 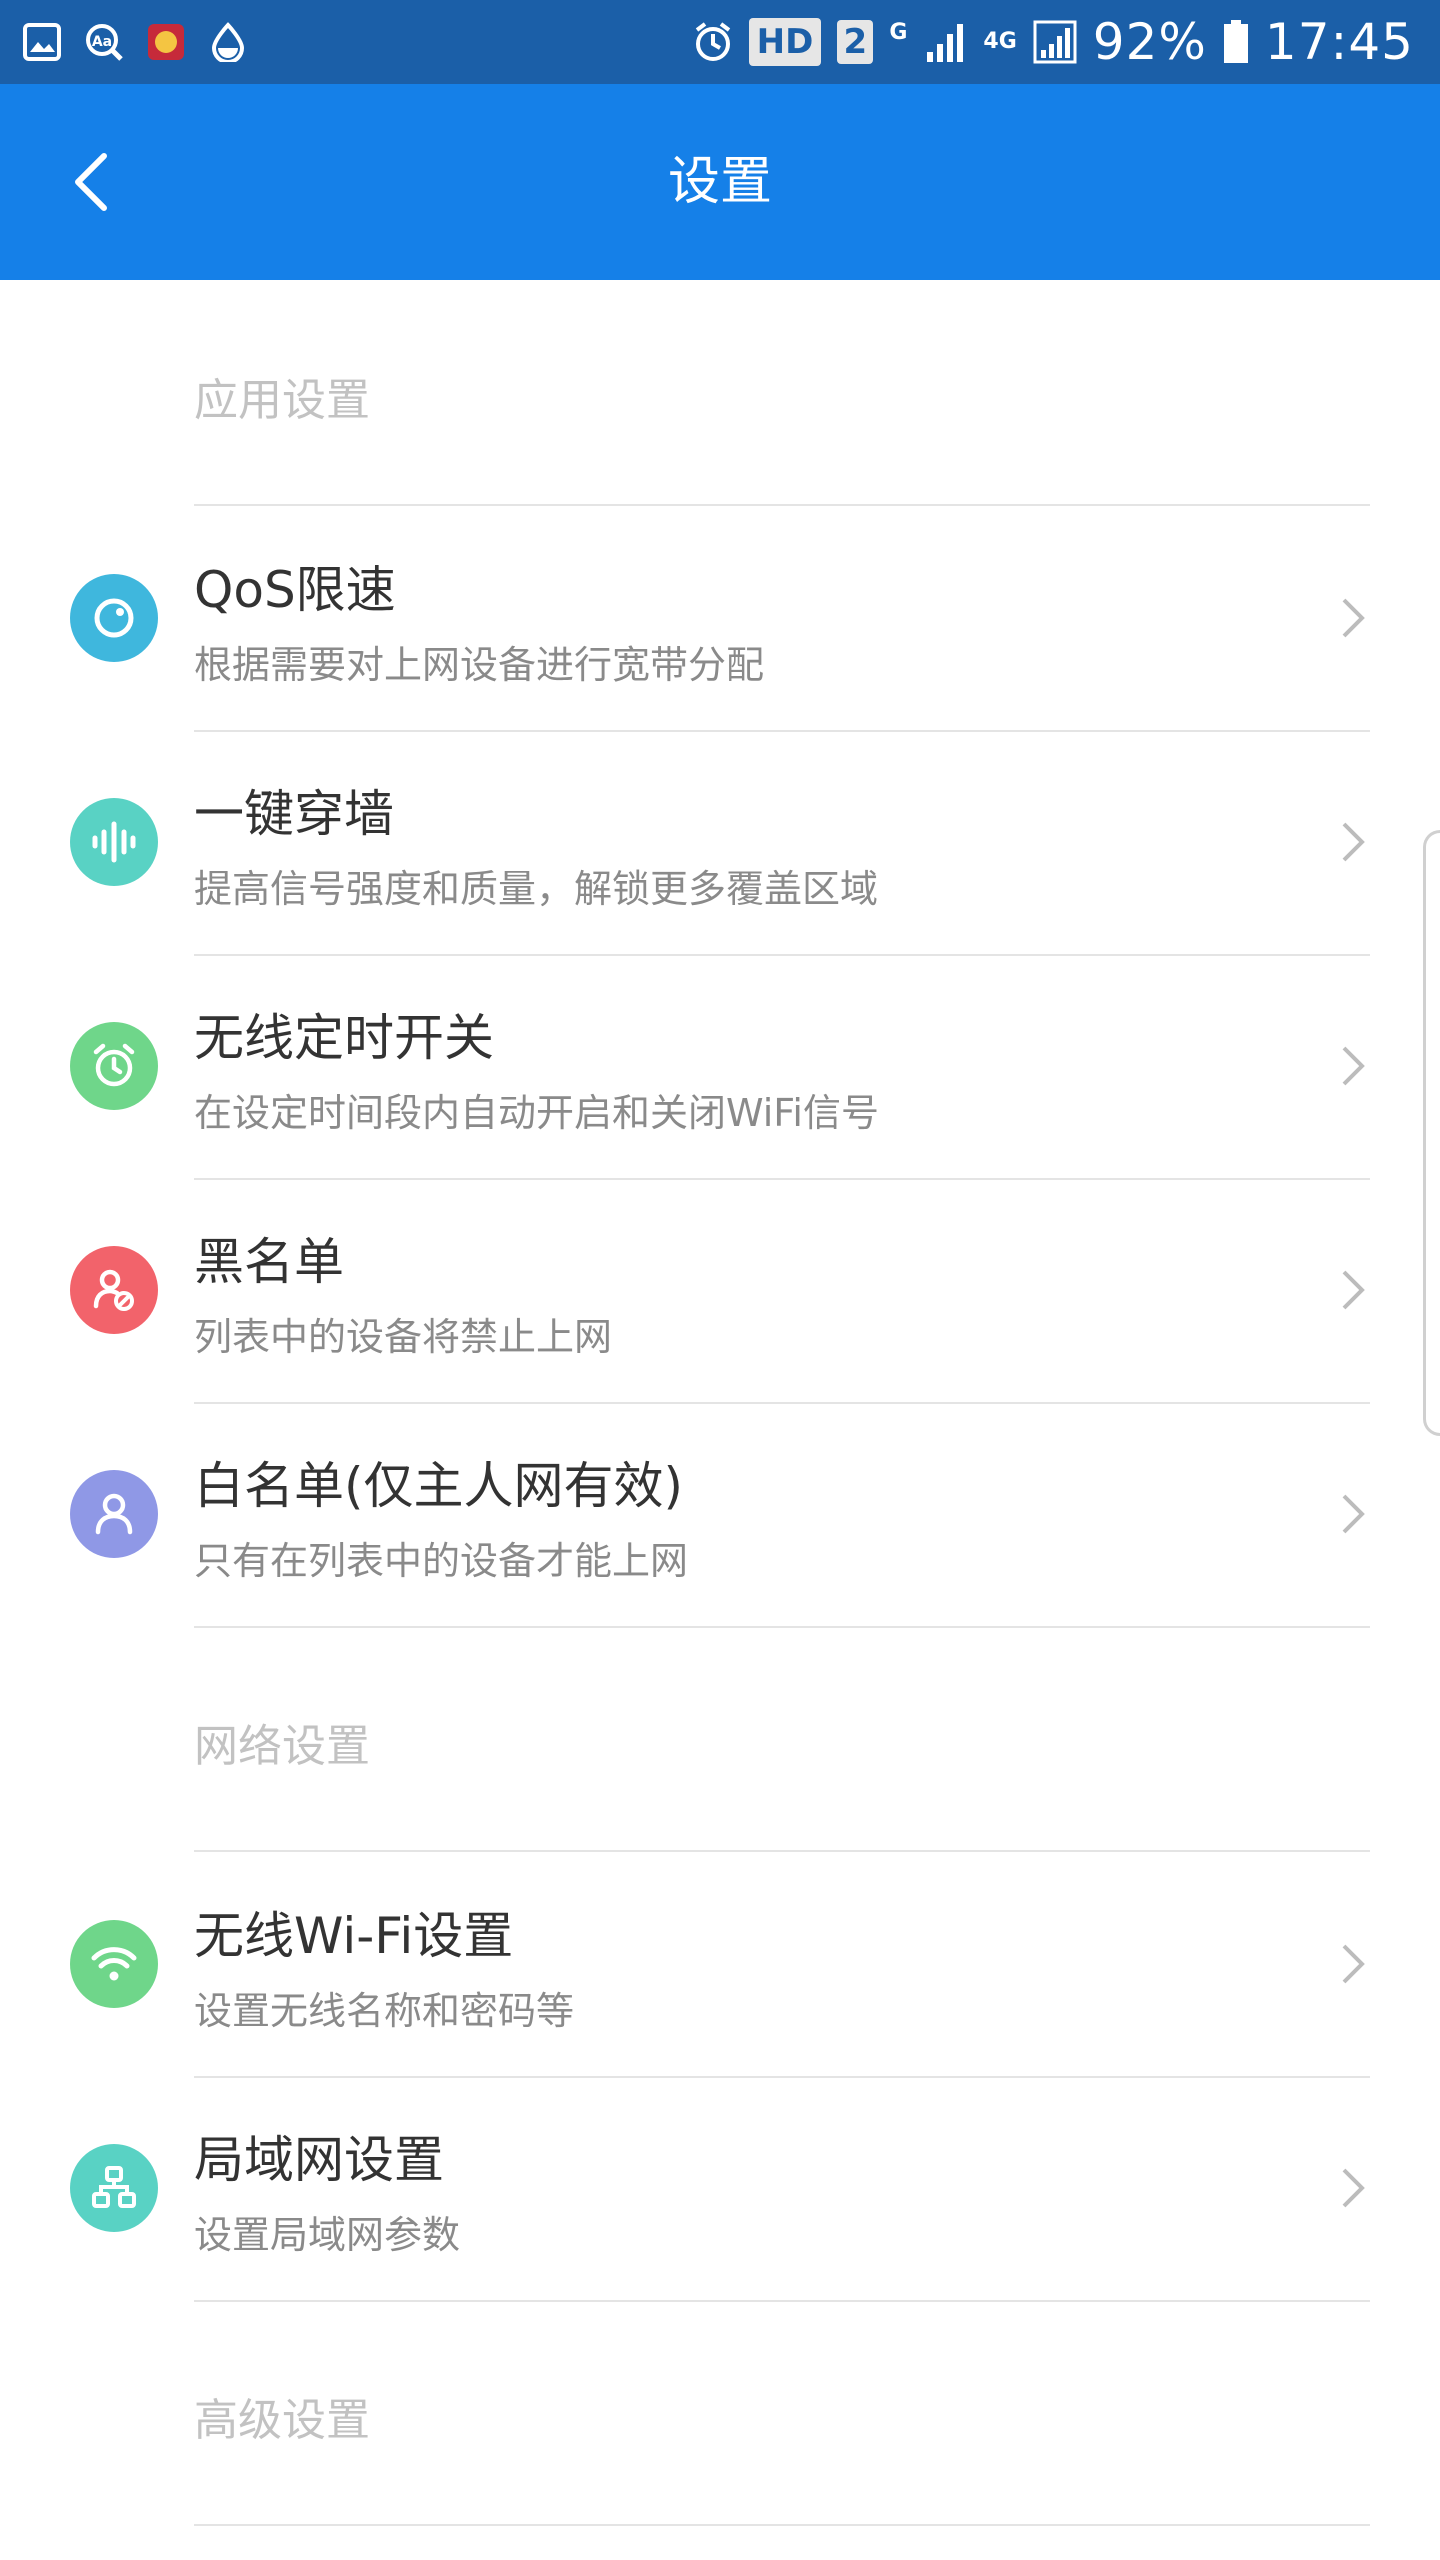 I want to click on timer-icon-circle, so click(x=114, y=1066).